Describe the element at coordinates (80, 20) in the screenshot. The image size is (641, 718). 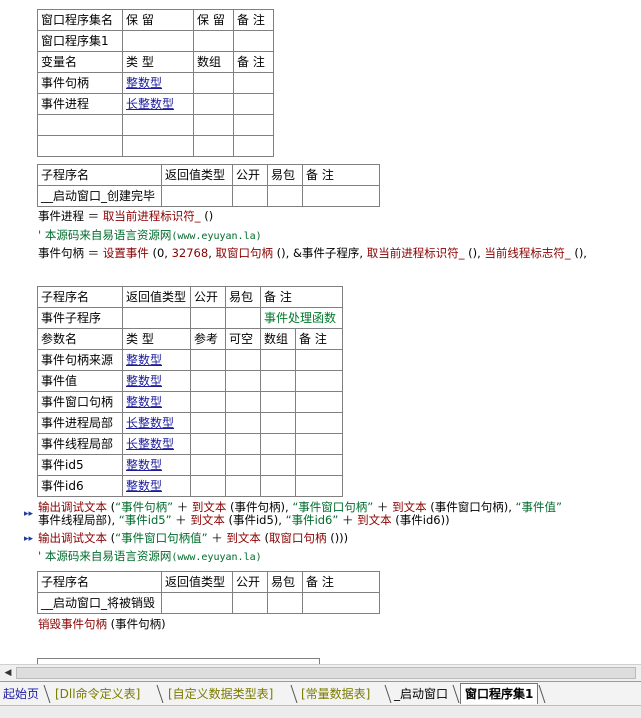
I see `col-header: 窗口程序集名` at that location.